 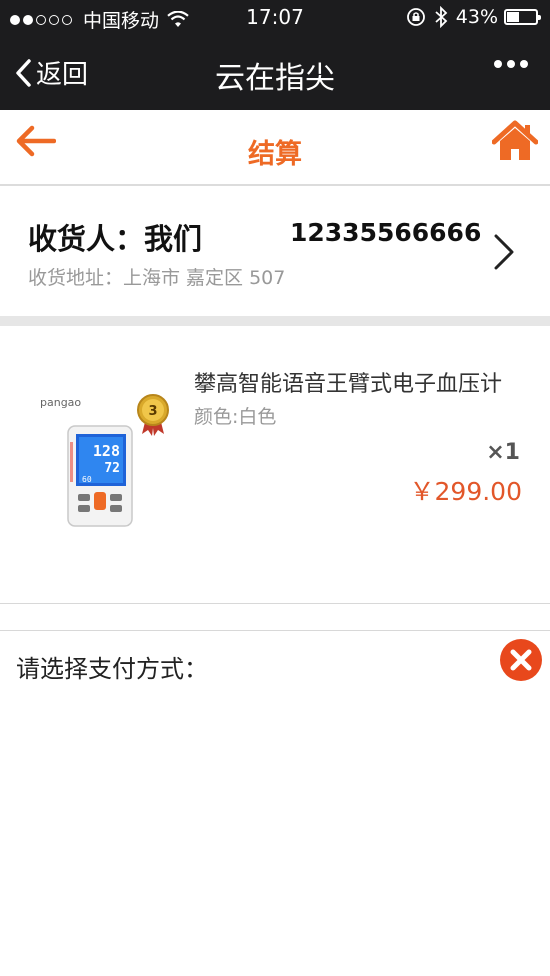 What do you see at coordinates (235, 417) in the screenshot?
I see `product-attribute: 颜色:白色` at bounding box center [235, 417].